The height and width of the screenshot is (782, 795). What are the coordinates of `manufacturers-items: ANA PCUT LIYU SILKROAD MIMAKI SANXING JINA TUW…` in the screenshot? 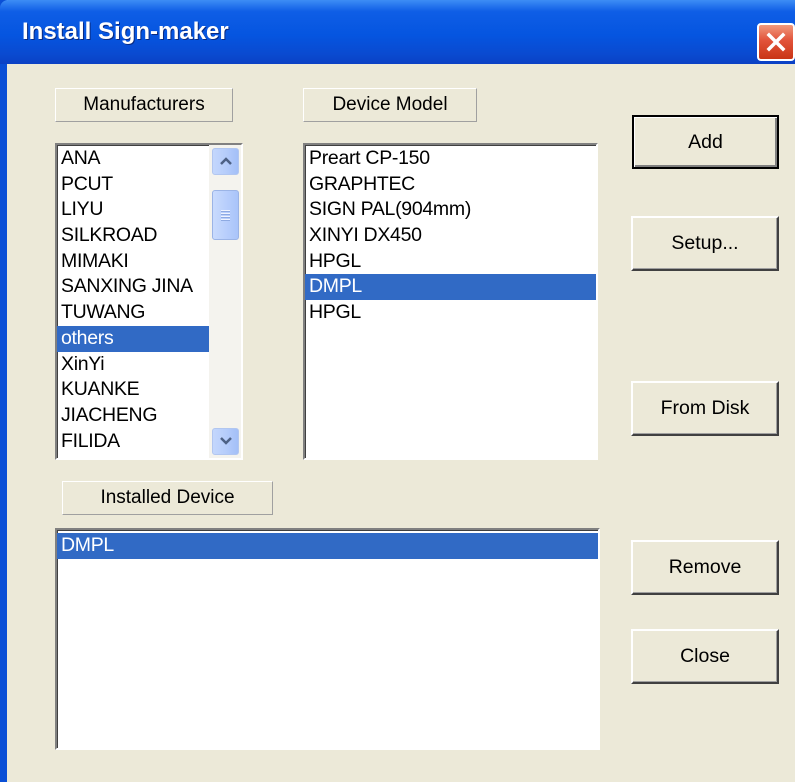 It's located at (134, 302).